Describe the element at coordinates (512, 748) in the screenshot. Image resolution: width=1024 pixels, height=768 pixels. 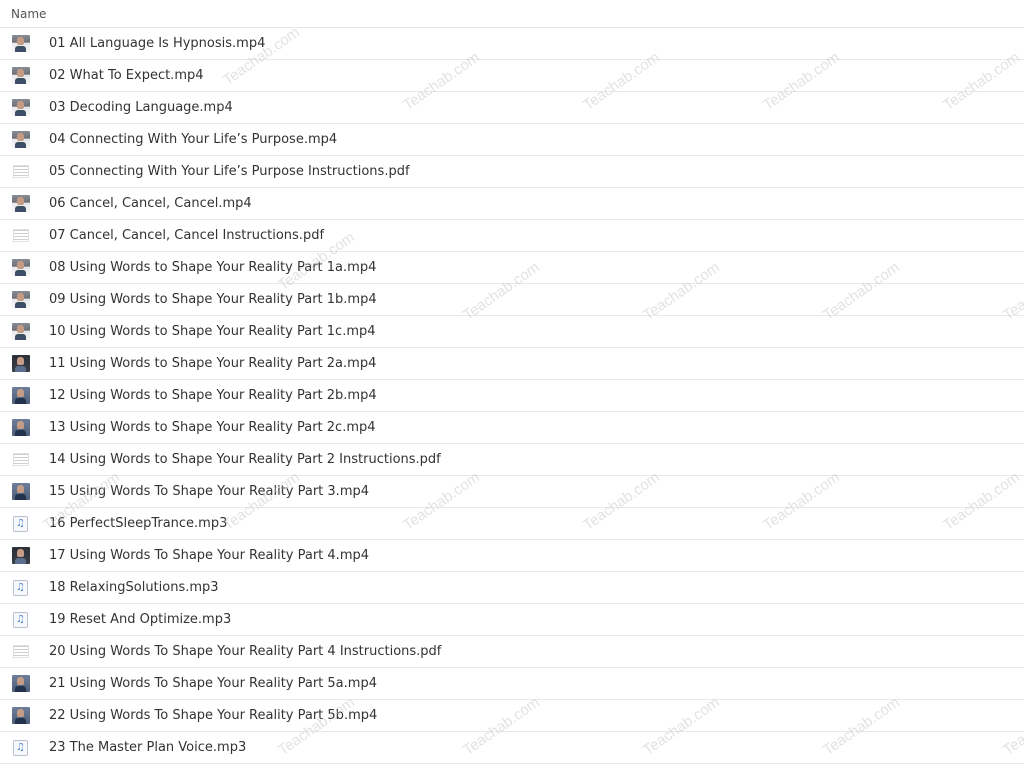
I see `file-row: ♫ 23 The Master Plan Voice.mp3` at that location.